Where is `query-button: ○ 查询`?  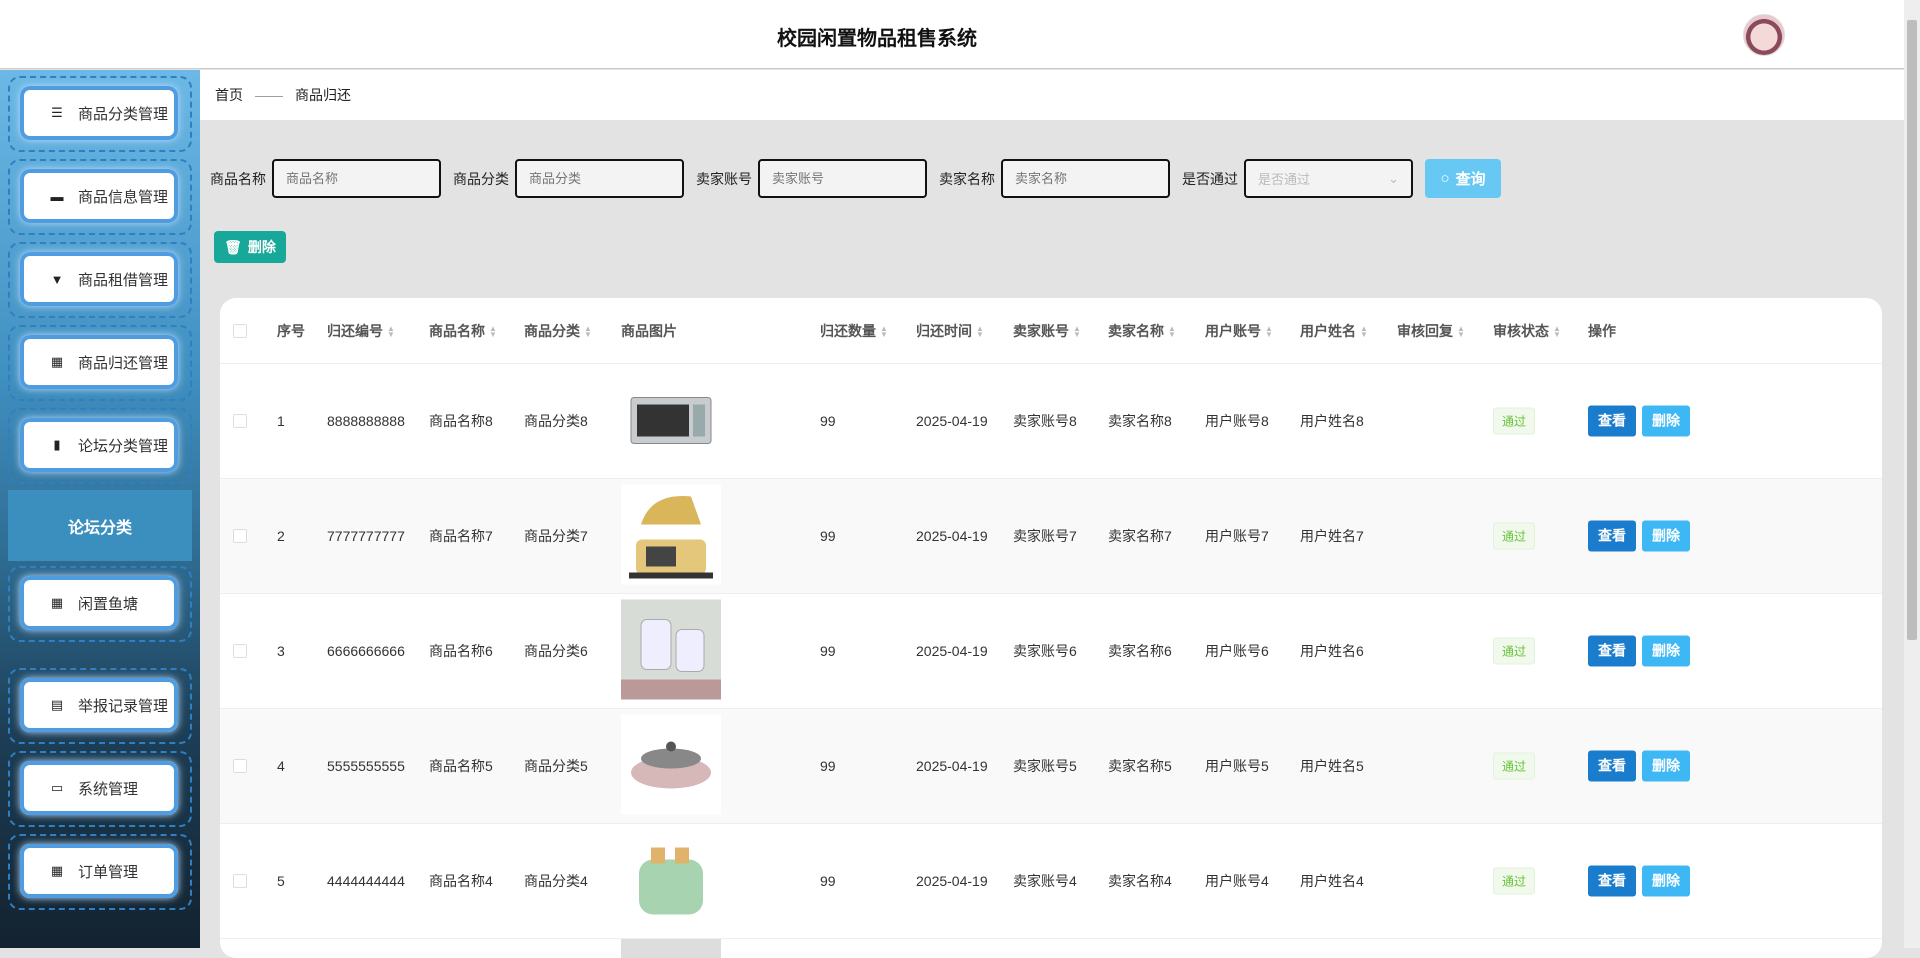 query-button: ○ 查询 is located at coordinates (1463, 178).